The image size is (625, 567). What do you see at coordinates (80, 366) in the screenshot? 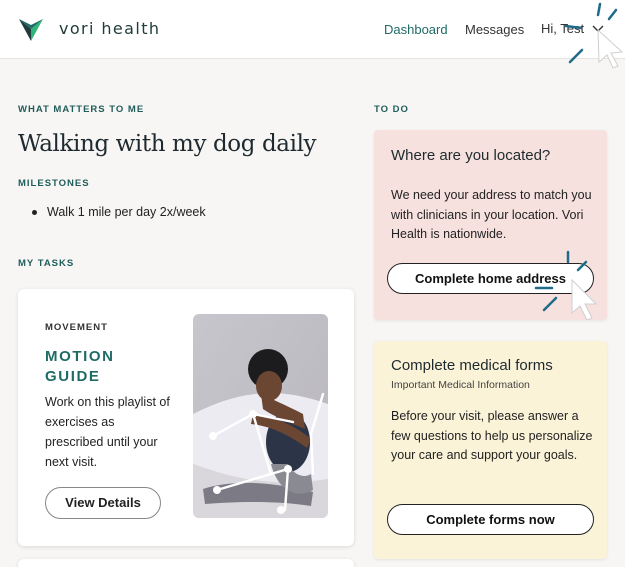
I see `task-title: MOTION GUIDE` at bounding box center [80, 366].